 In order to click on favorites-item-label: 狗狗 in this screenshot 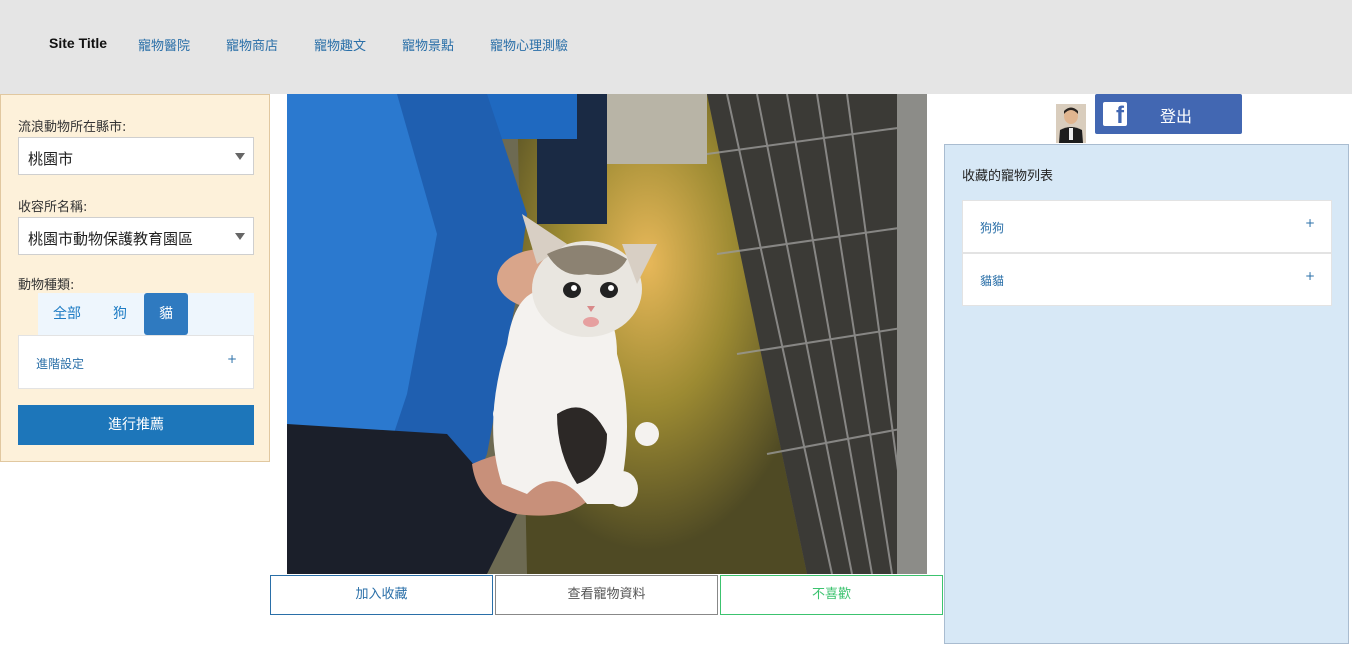, I will do `click(992, 228)`.